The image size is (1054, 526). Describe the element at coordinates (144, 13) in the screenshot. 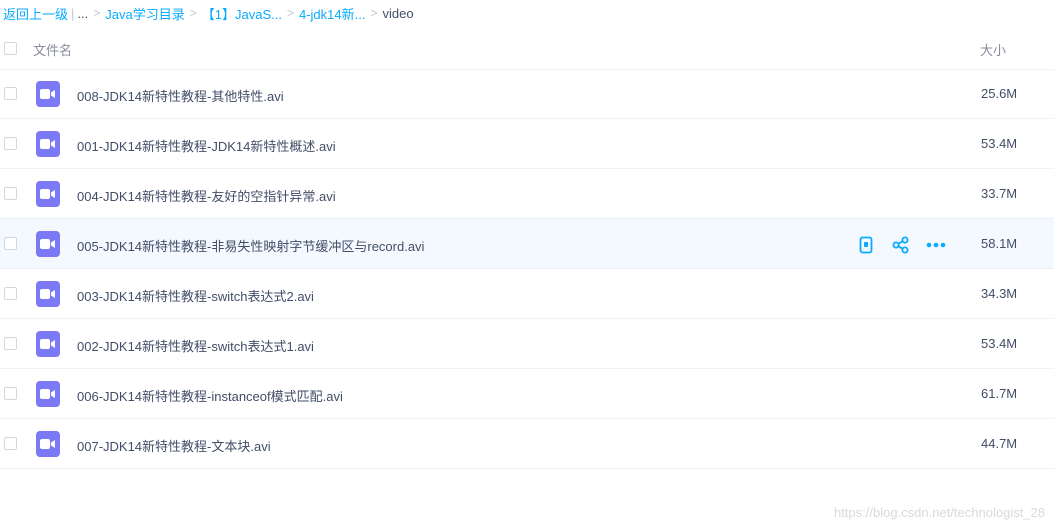

I see `breadcrumb-item-java: Java学习目录` at that location.